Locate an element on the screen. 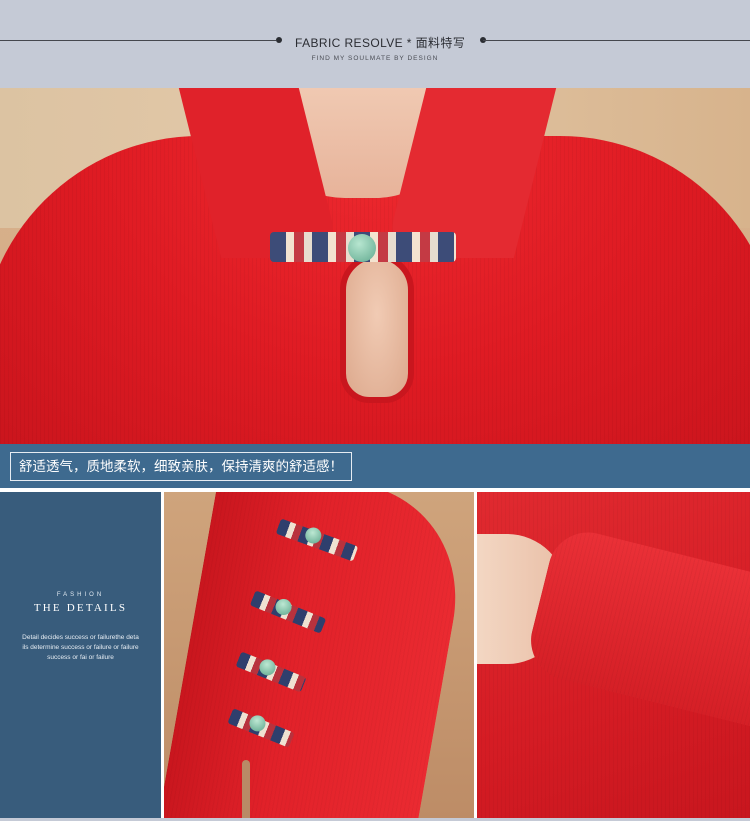 The image size is (750, 821). section-subtitle: FIND MY SOULMATE BY DESIGN is located at coordinates (375, 58).